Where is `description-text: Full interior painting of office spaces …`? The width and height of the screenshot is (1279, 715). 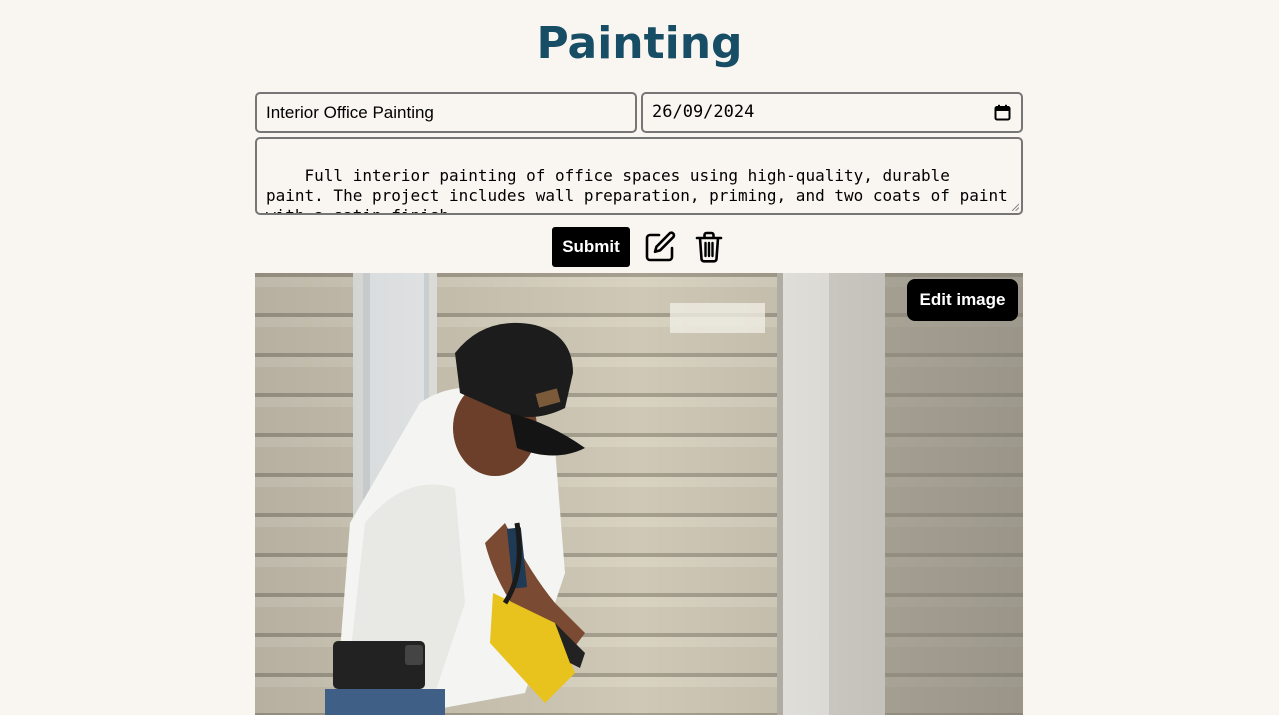
description-text: Full interior painting of office spaces … is located at coordinates (637, 189).